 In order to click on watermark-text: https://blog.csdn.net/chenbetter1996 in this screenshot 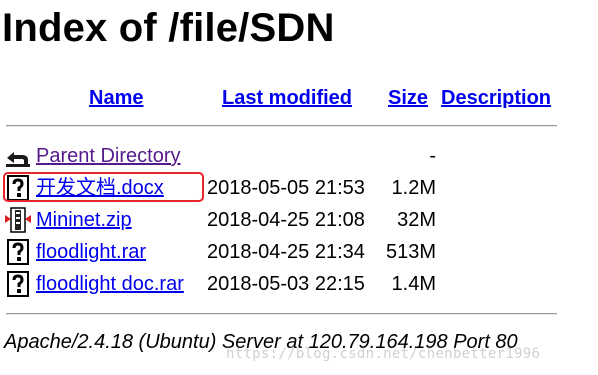, I will do `click(383, 354)`.